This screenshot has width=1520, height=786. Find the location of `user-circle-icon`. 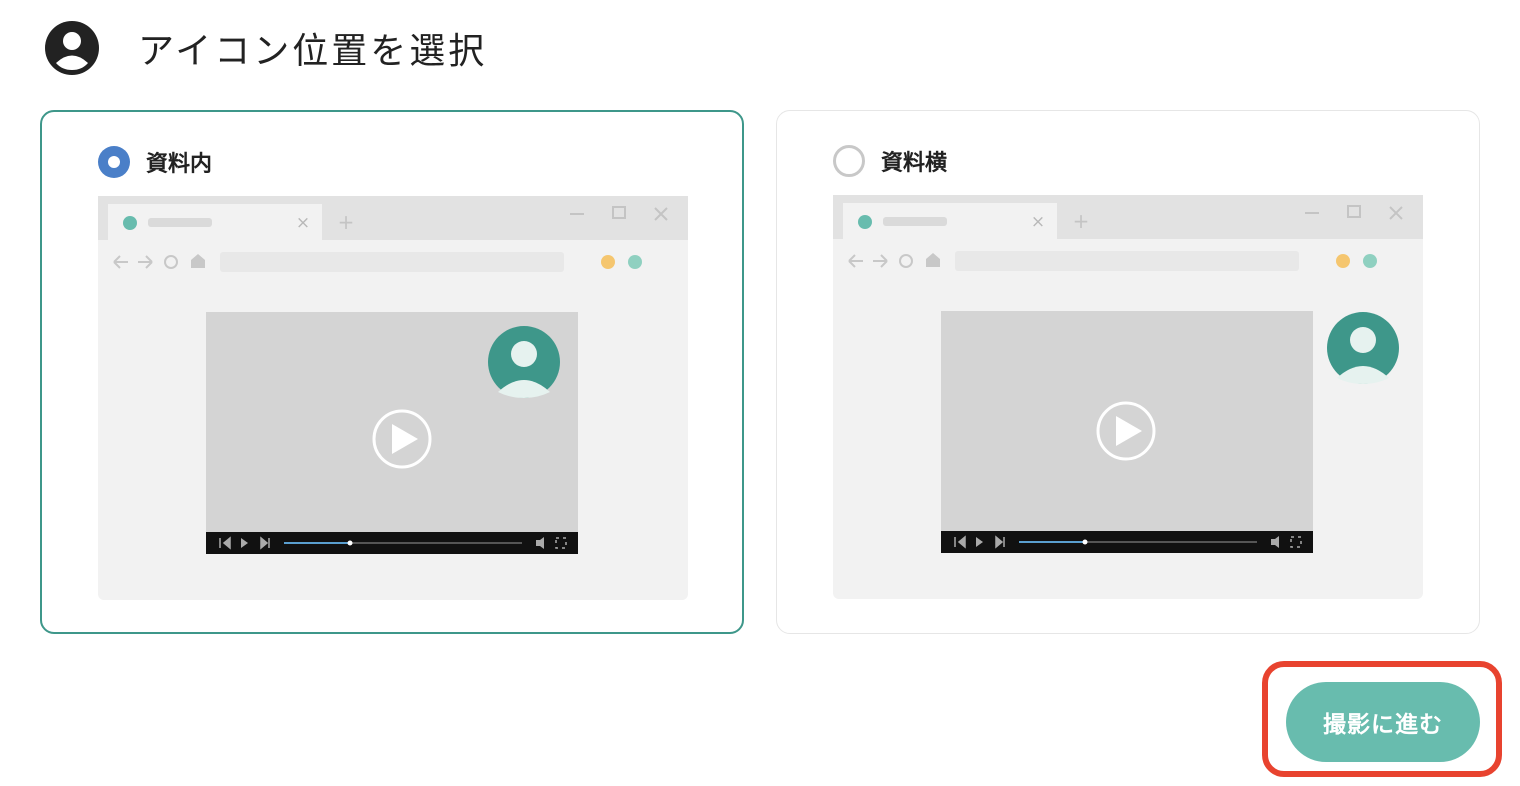

user-circle-icon is located at coordinates (72, 48).